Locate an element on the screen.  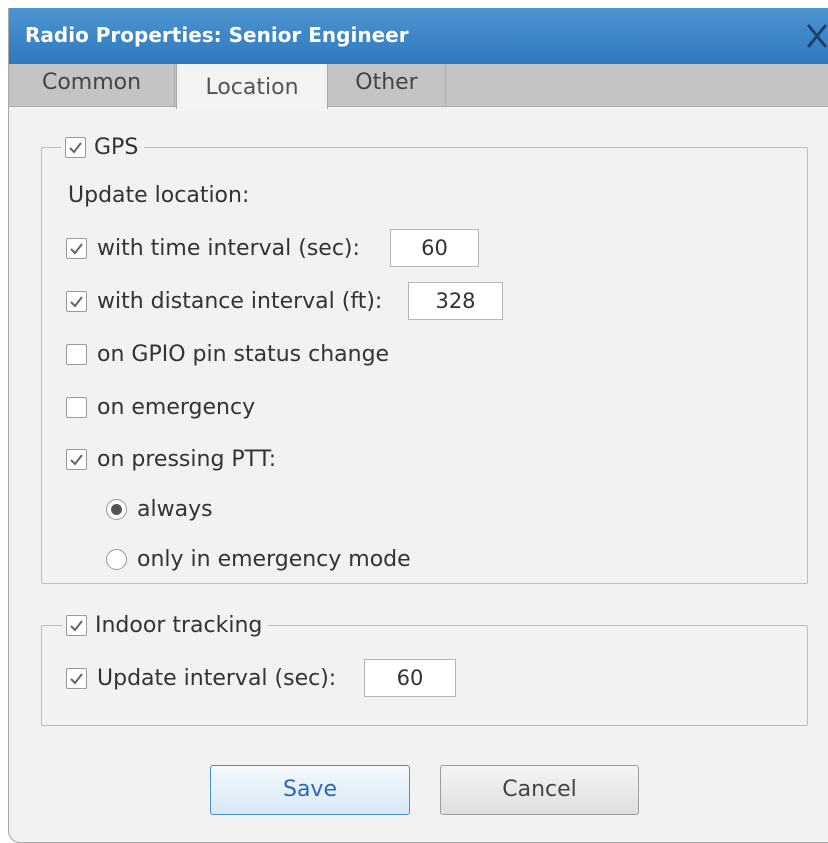
ptt-row: on pressing PTT: is located at coordinates (171, 459).